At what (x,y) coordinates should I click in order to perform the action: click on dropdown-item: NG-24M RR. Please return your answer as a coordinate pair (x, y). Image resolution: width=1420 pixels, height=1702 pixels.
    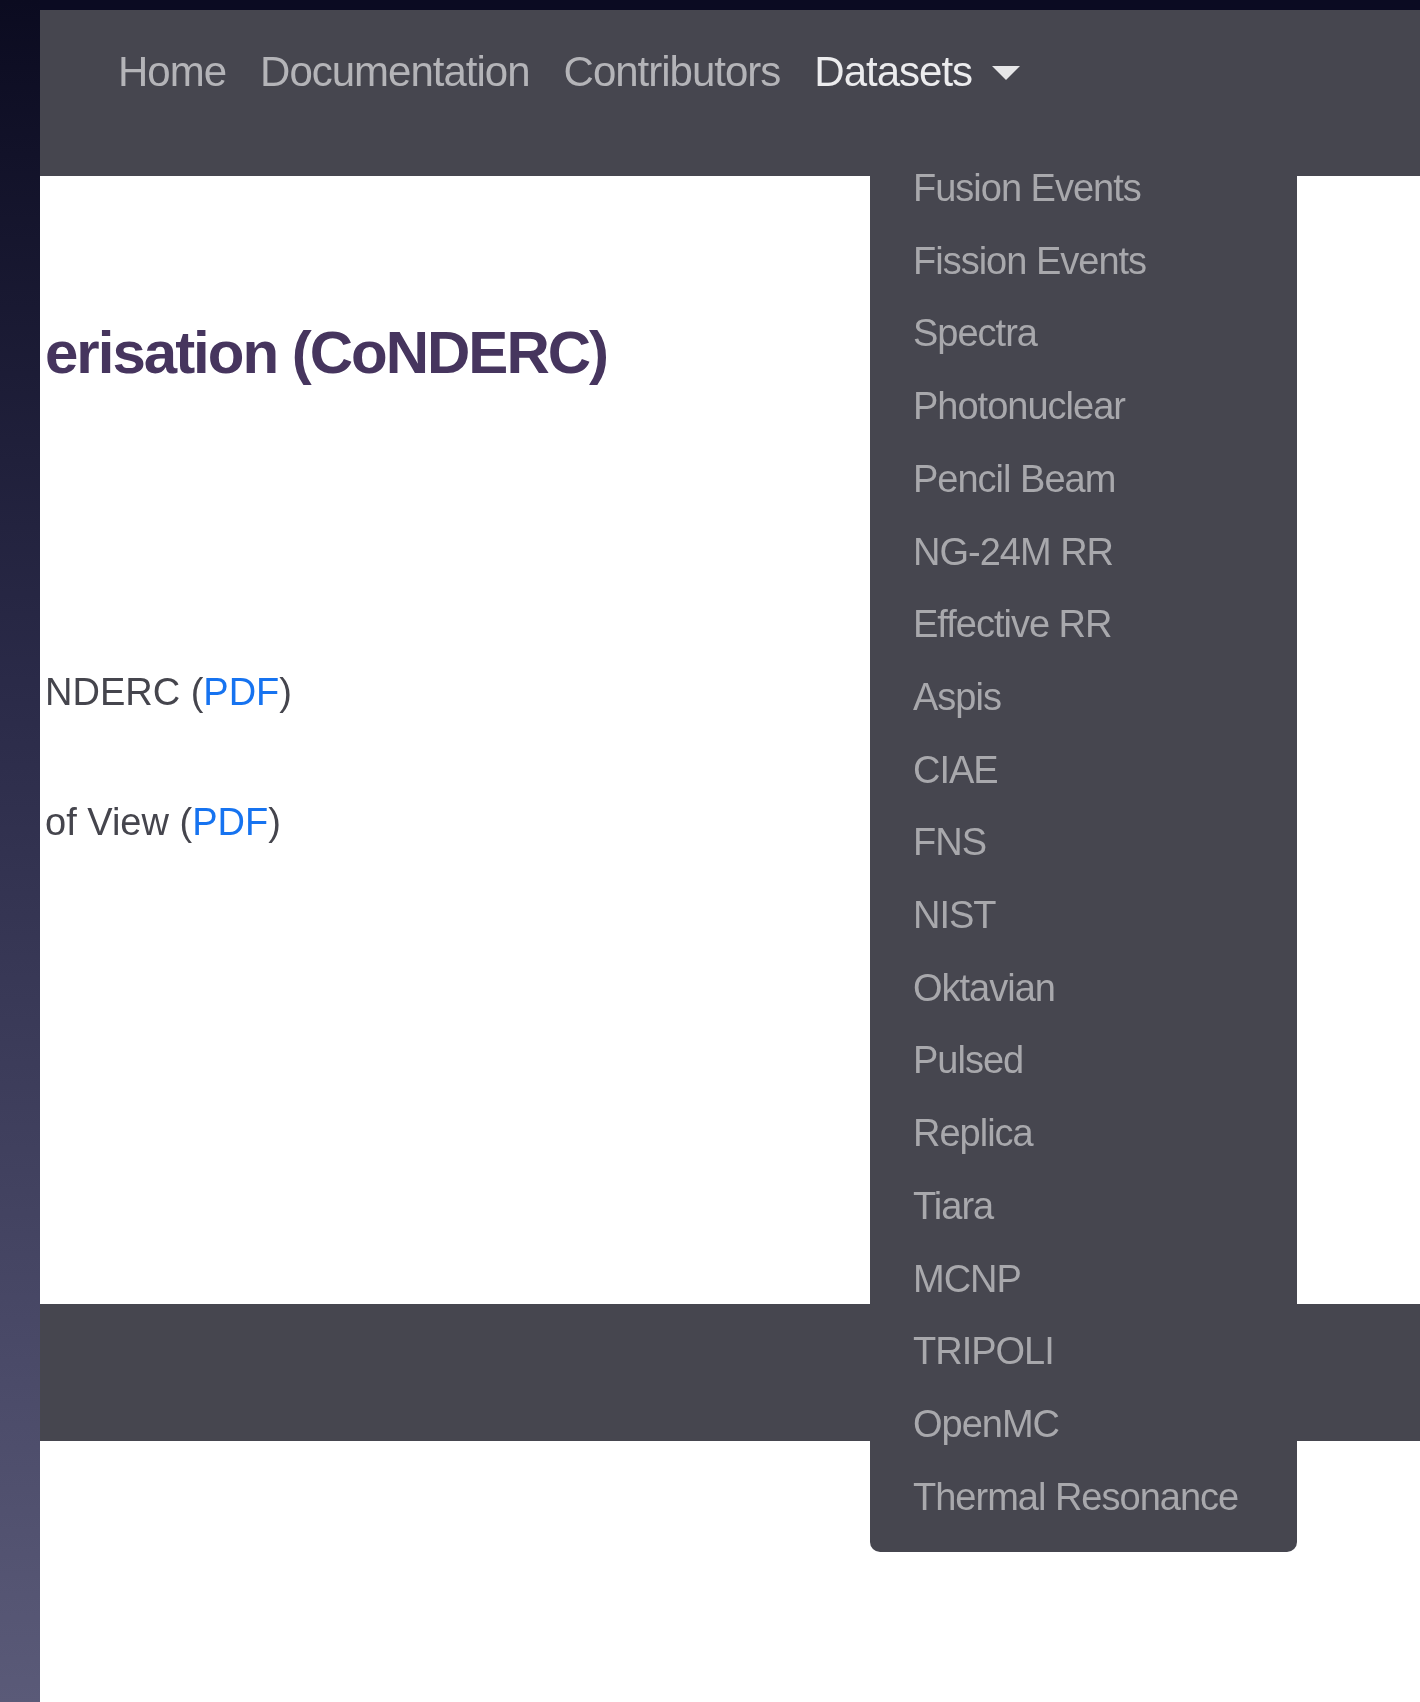
    Looking at the image, I should click on (1013, 552).